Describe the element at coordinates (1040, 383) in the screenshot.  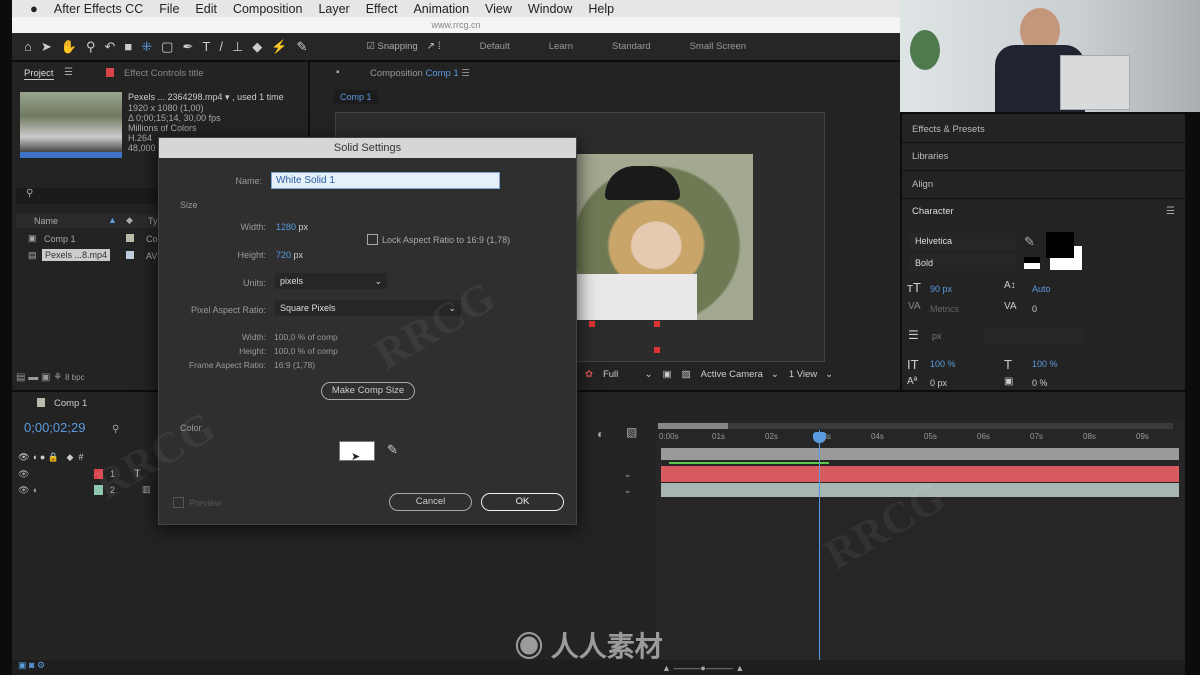
I see `tsume-value: 0 %` at that location.